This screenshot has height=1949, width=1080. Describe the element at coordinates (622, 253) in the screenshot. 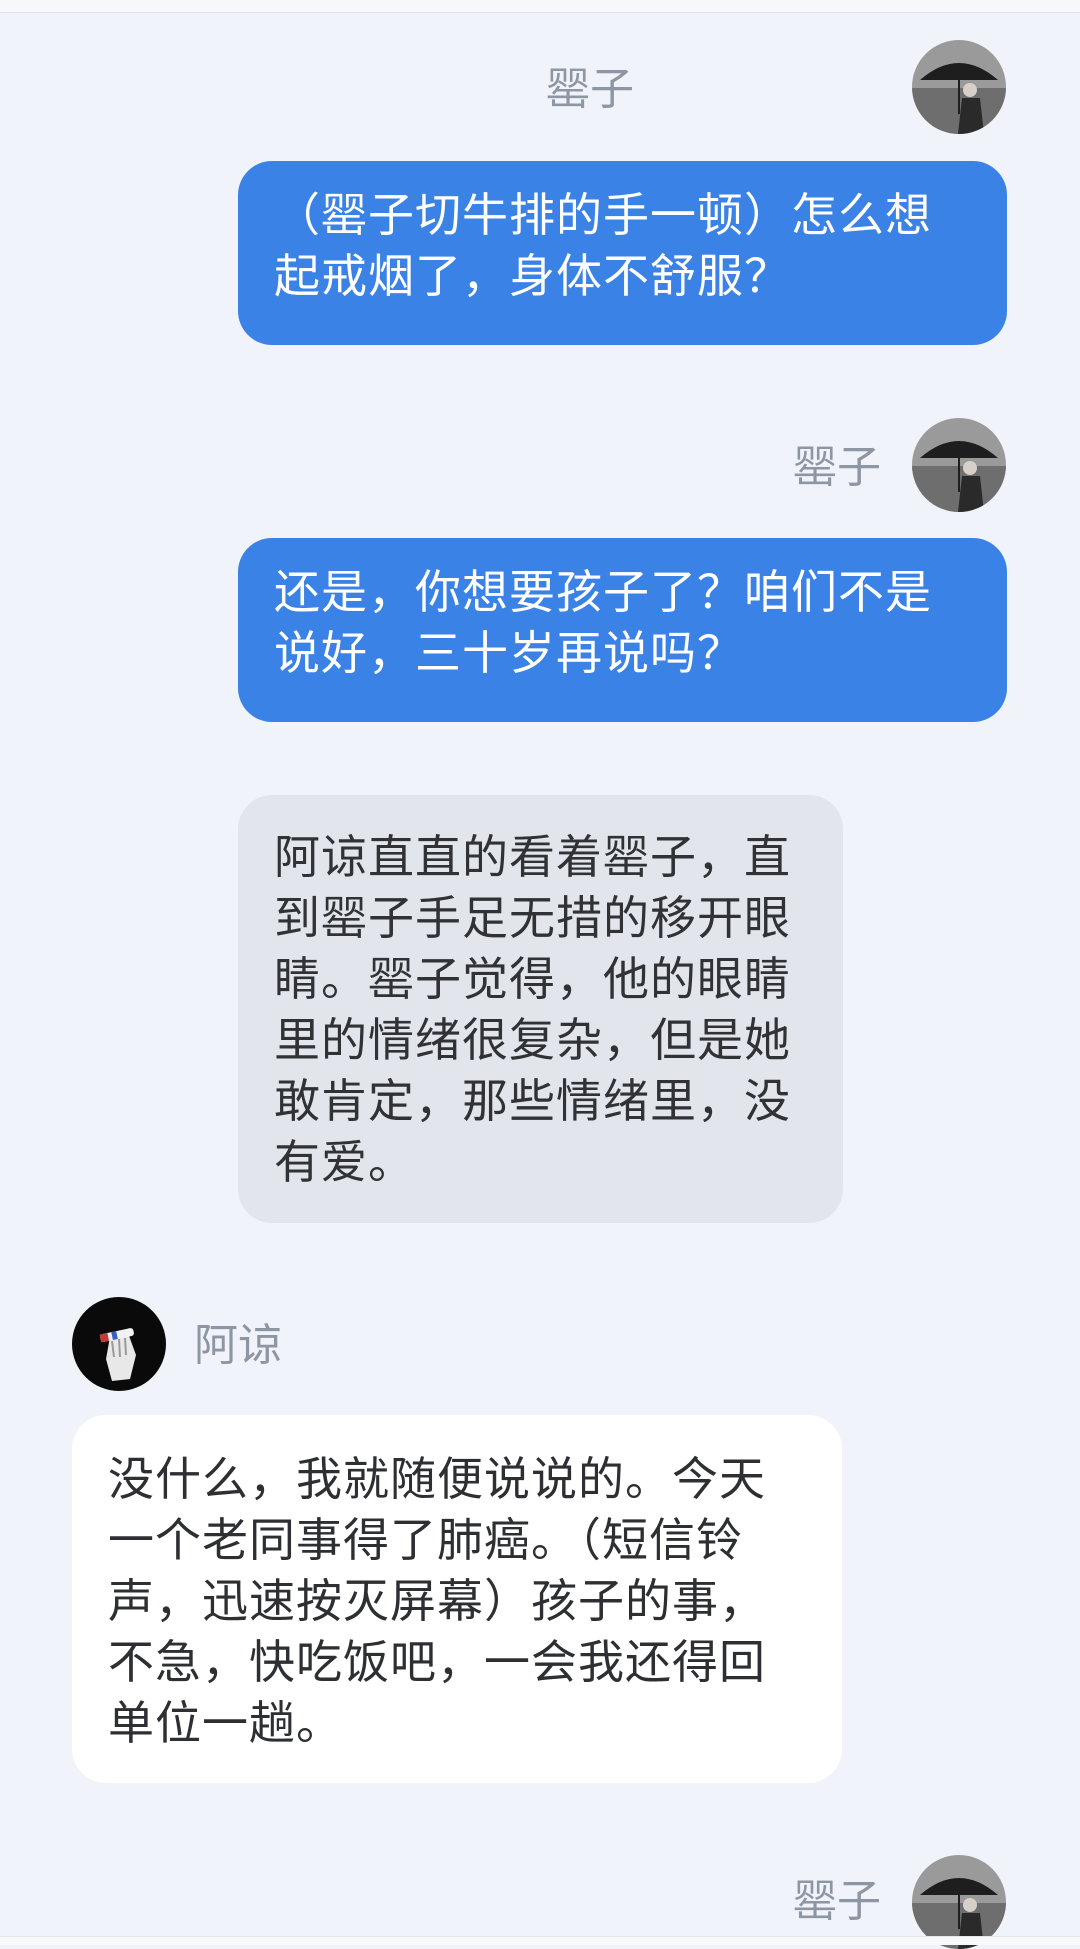

I see `message-bubble: （罂子切牛排的手一顿）怎么想起戒烟了，身体不舒服？` at that location.